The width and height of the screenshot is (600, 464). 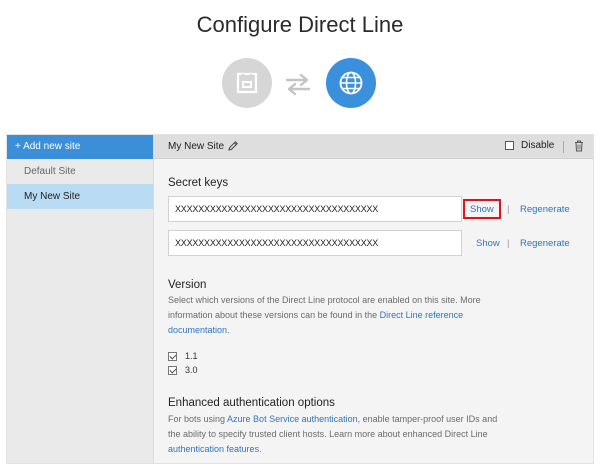 I want to click on show-key-1-button: Show, so click(x=482, y=209).